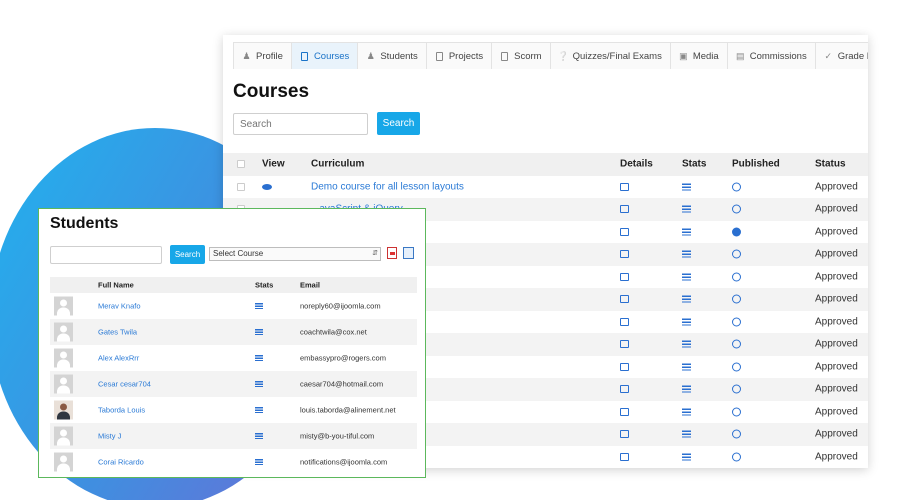 The width and height of the screenshot is (900, 500). I want to click on curriculum-link: Demo course for all lesson layouts, so click(387, 186).